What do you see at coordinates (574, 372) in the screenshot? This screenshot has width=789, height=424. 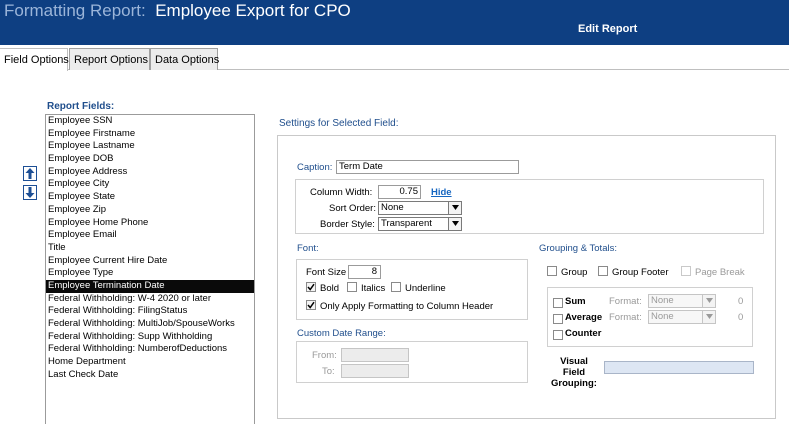 I see `visual-grouping-label: Visual Field Grouping:` at bounding box center [574, 372].